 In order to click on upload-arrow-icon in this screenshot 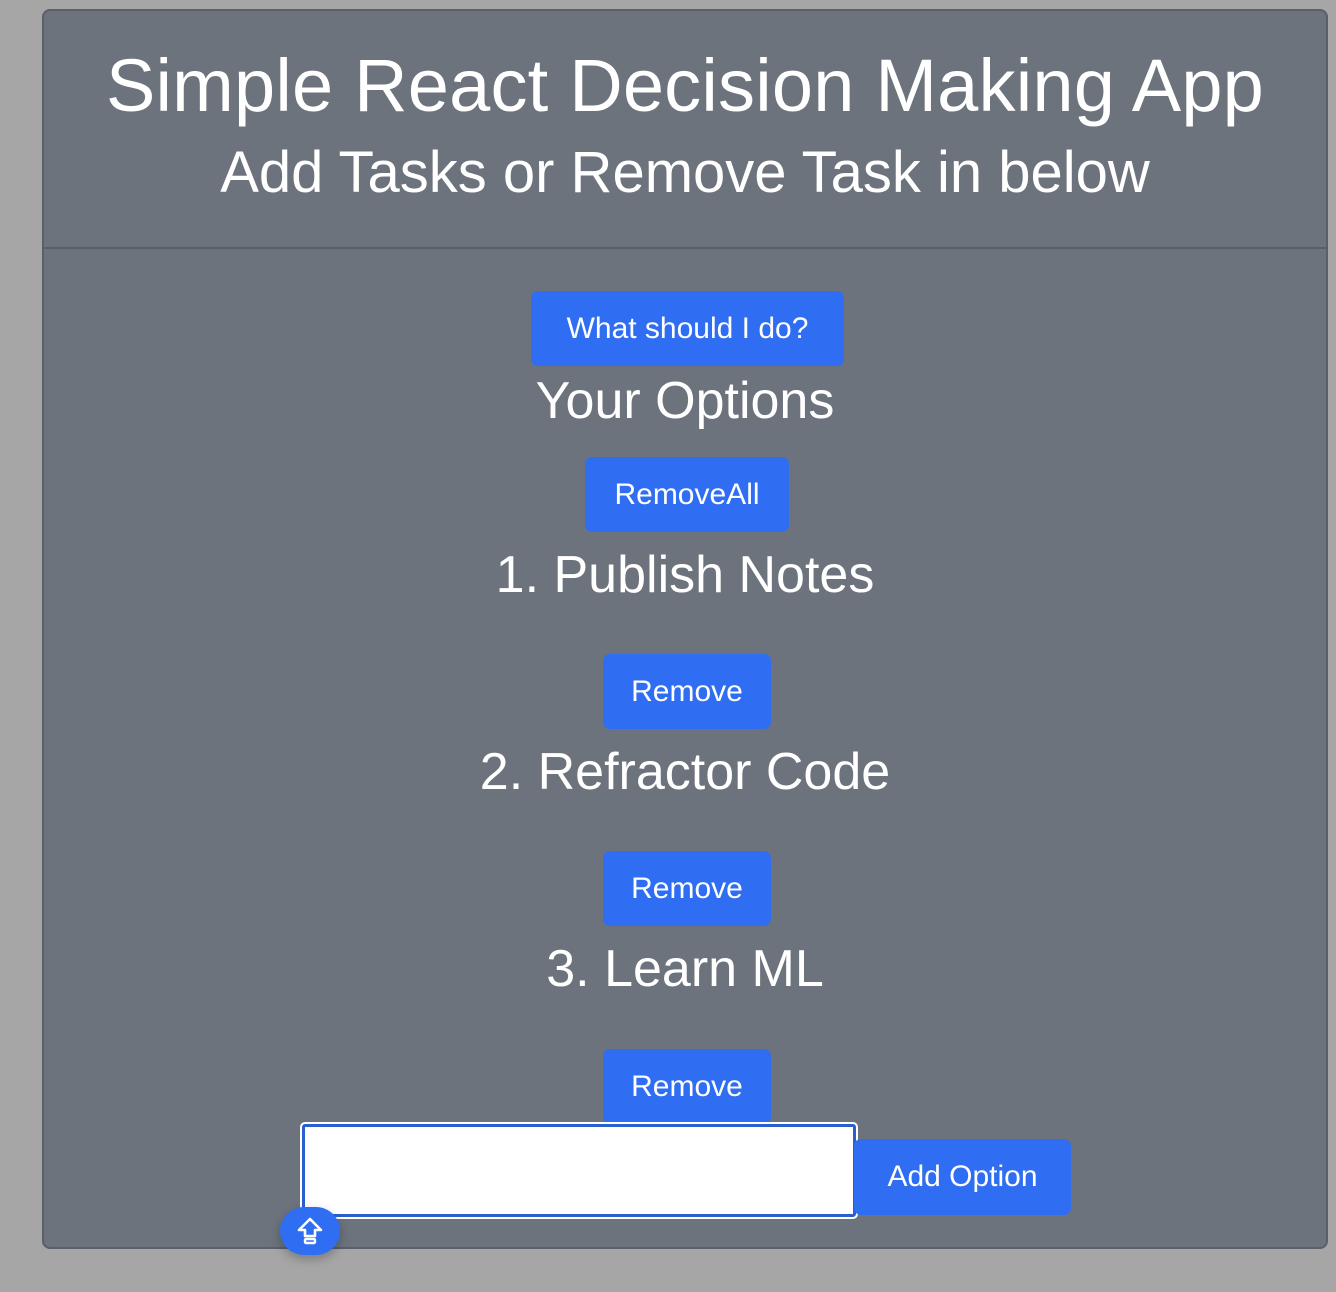, I will do `click(310, 1231)`.